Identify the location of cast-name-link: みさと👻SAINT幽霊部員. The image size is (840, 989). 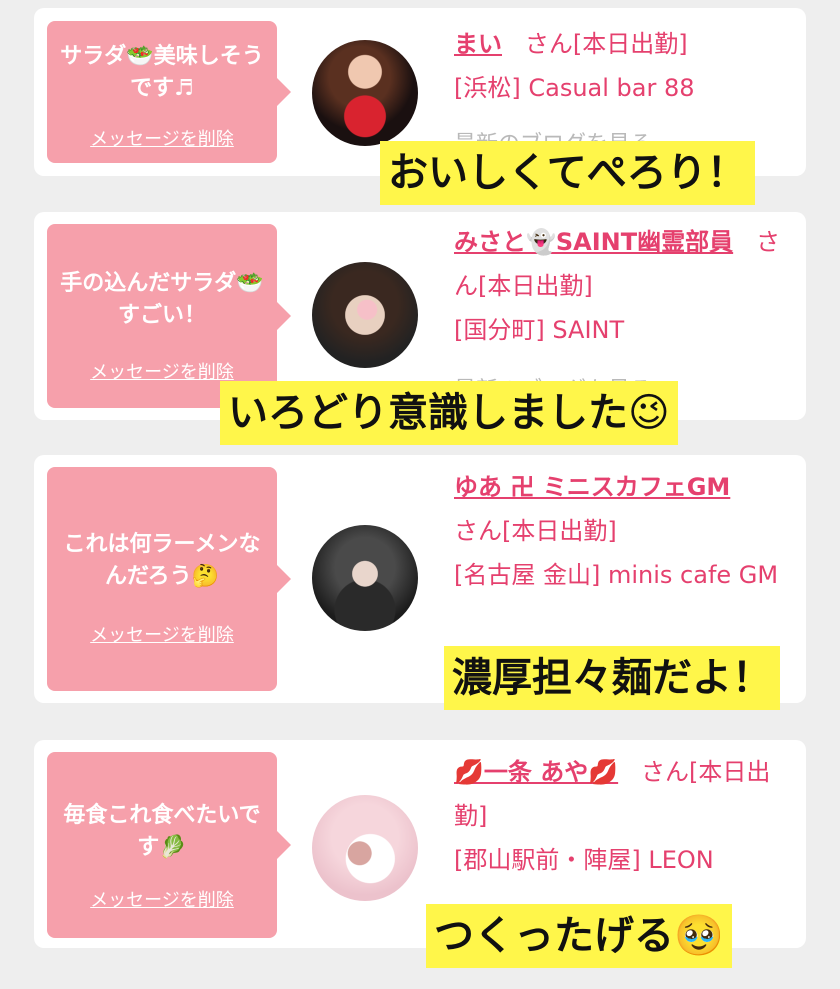
(593, 242).